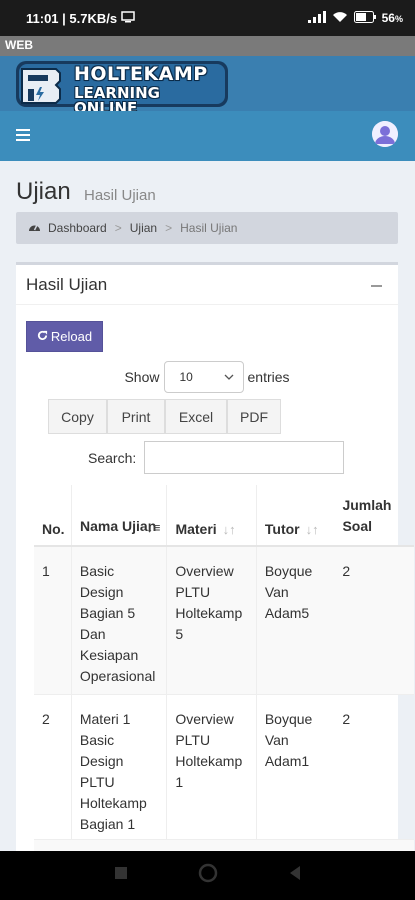  I want to click on logo-bar: HOLTEKAMP LEARNING ONLINE, so click(207, 86).